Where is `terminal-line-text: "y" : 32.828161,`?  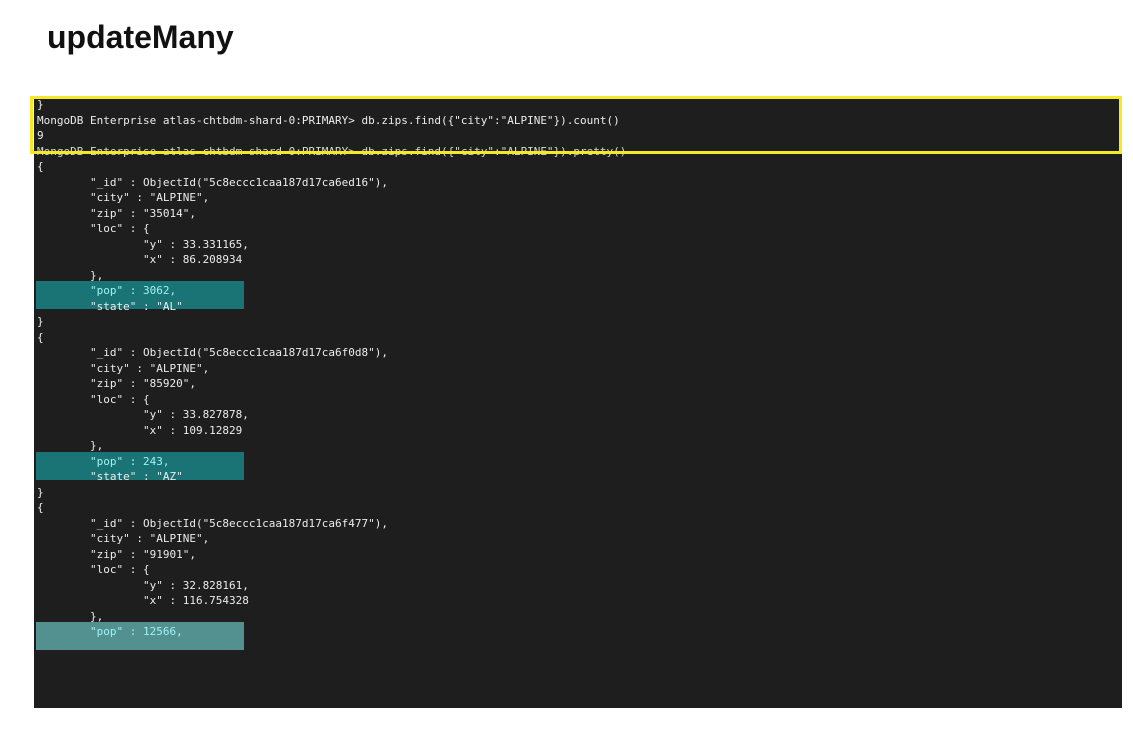
terminal-line-text: "y" : 32.828161, is located at coordinates (143, 585).